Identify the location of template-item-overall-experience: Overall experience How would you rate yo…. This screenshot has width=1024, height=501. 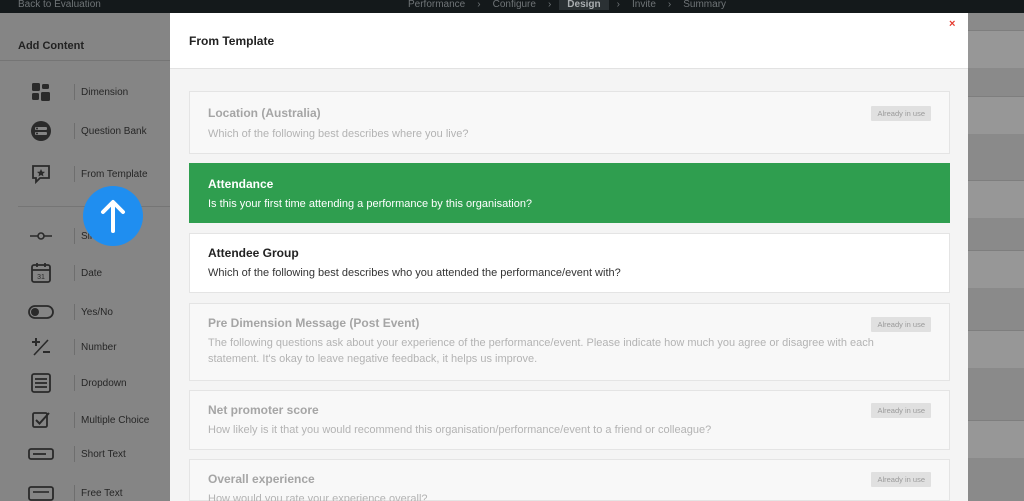
(569, 480).